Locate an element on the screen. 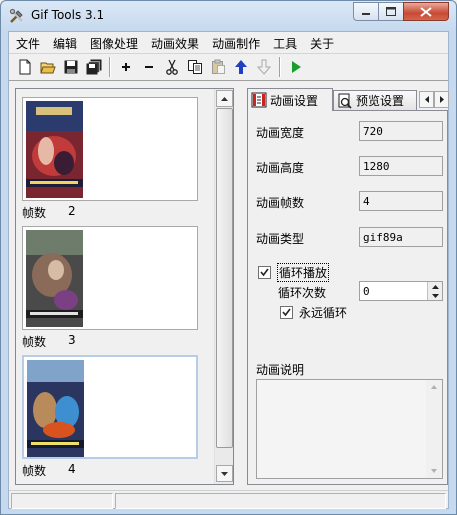 The width and height of the screenshot is (457, 515). paste-icon is located at coordinates (218, 66).